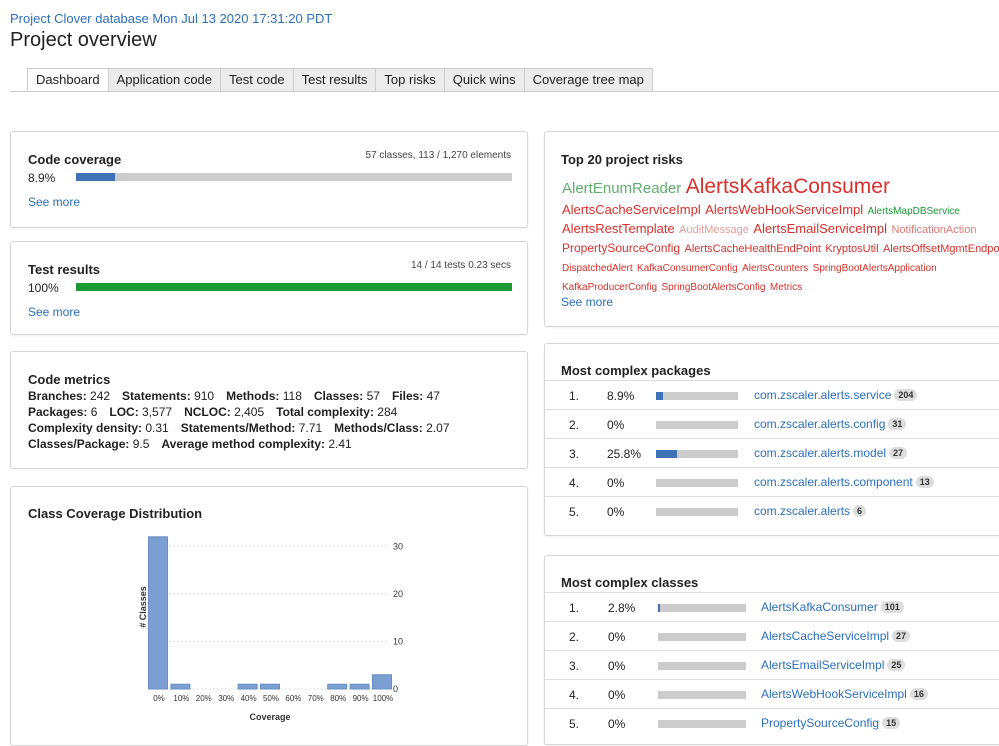 The height and width of the screenshot is (746, 999). What do you see at coordinates (624, 454) in the screenshot?
I see `coverage-percent: 25.8%` at bounding box center [624, 454].